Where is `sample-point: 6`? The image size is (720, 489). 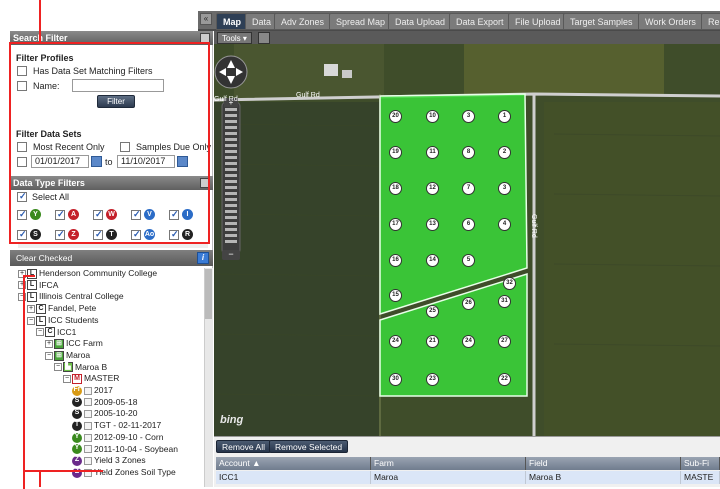
sample-point: 6 is located at coordinates (468, 224).